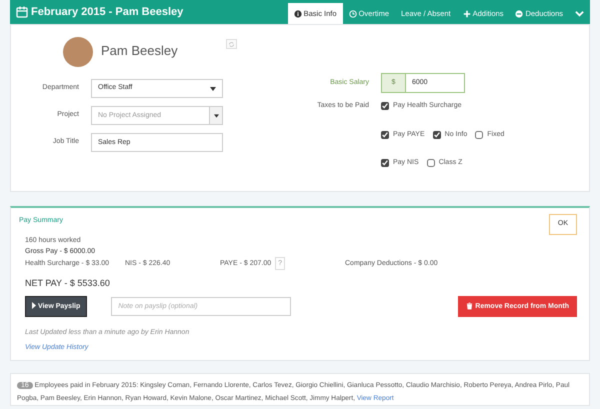 The image size is (600, 409). Describe the element at coordinates (352, 14) in the screenshot. I see `clock-icon` at that location.